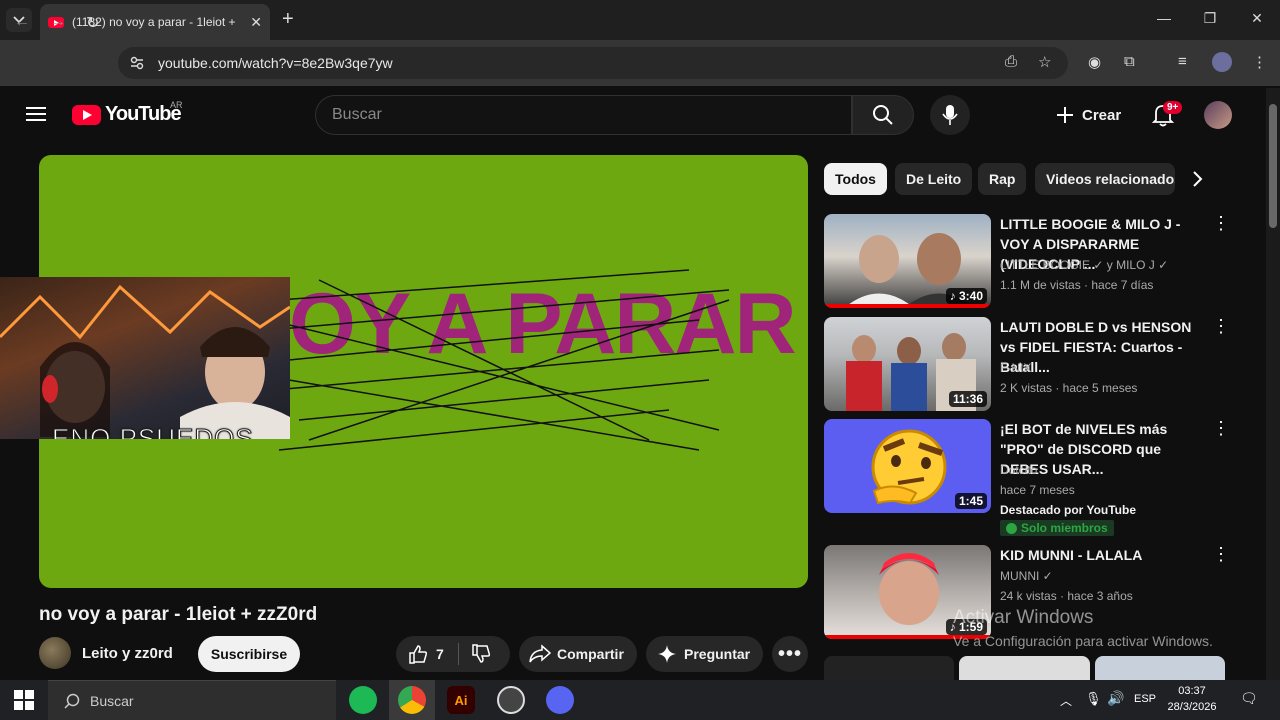  What do you see at coordinates (967, 399) in the screenshot?
I see `duration-badge: 11:36` at bounding box center [967, 399].